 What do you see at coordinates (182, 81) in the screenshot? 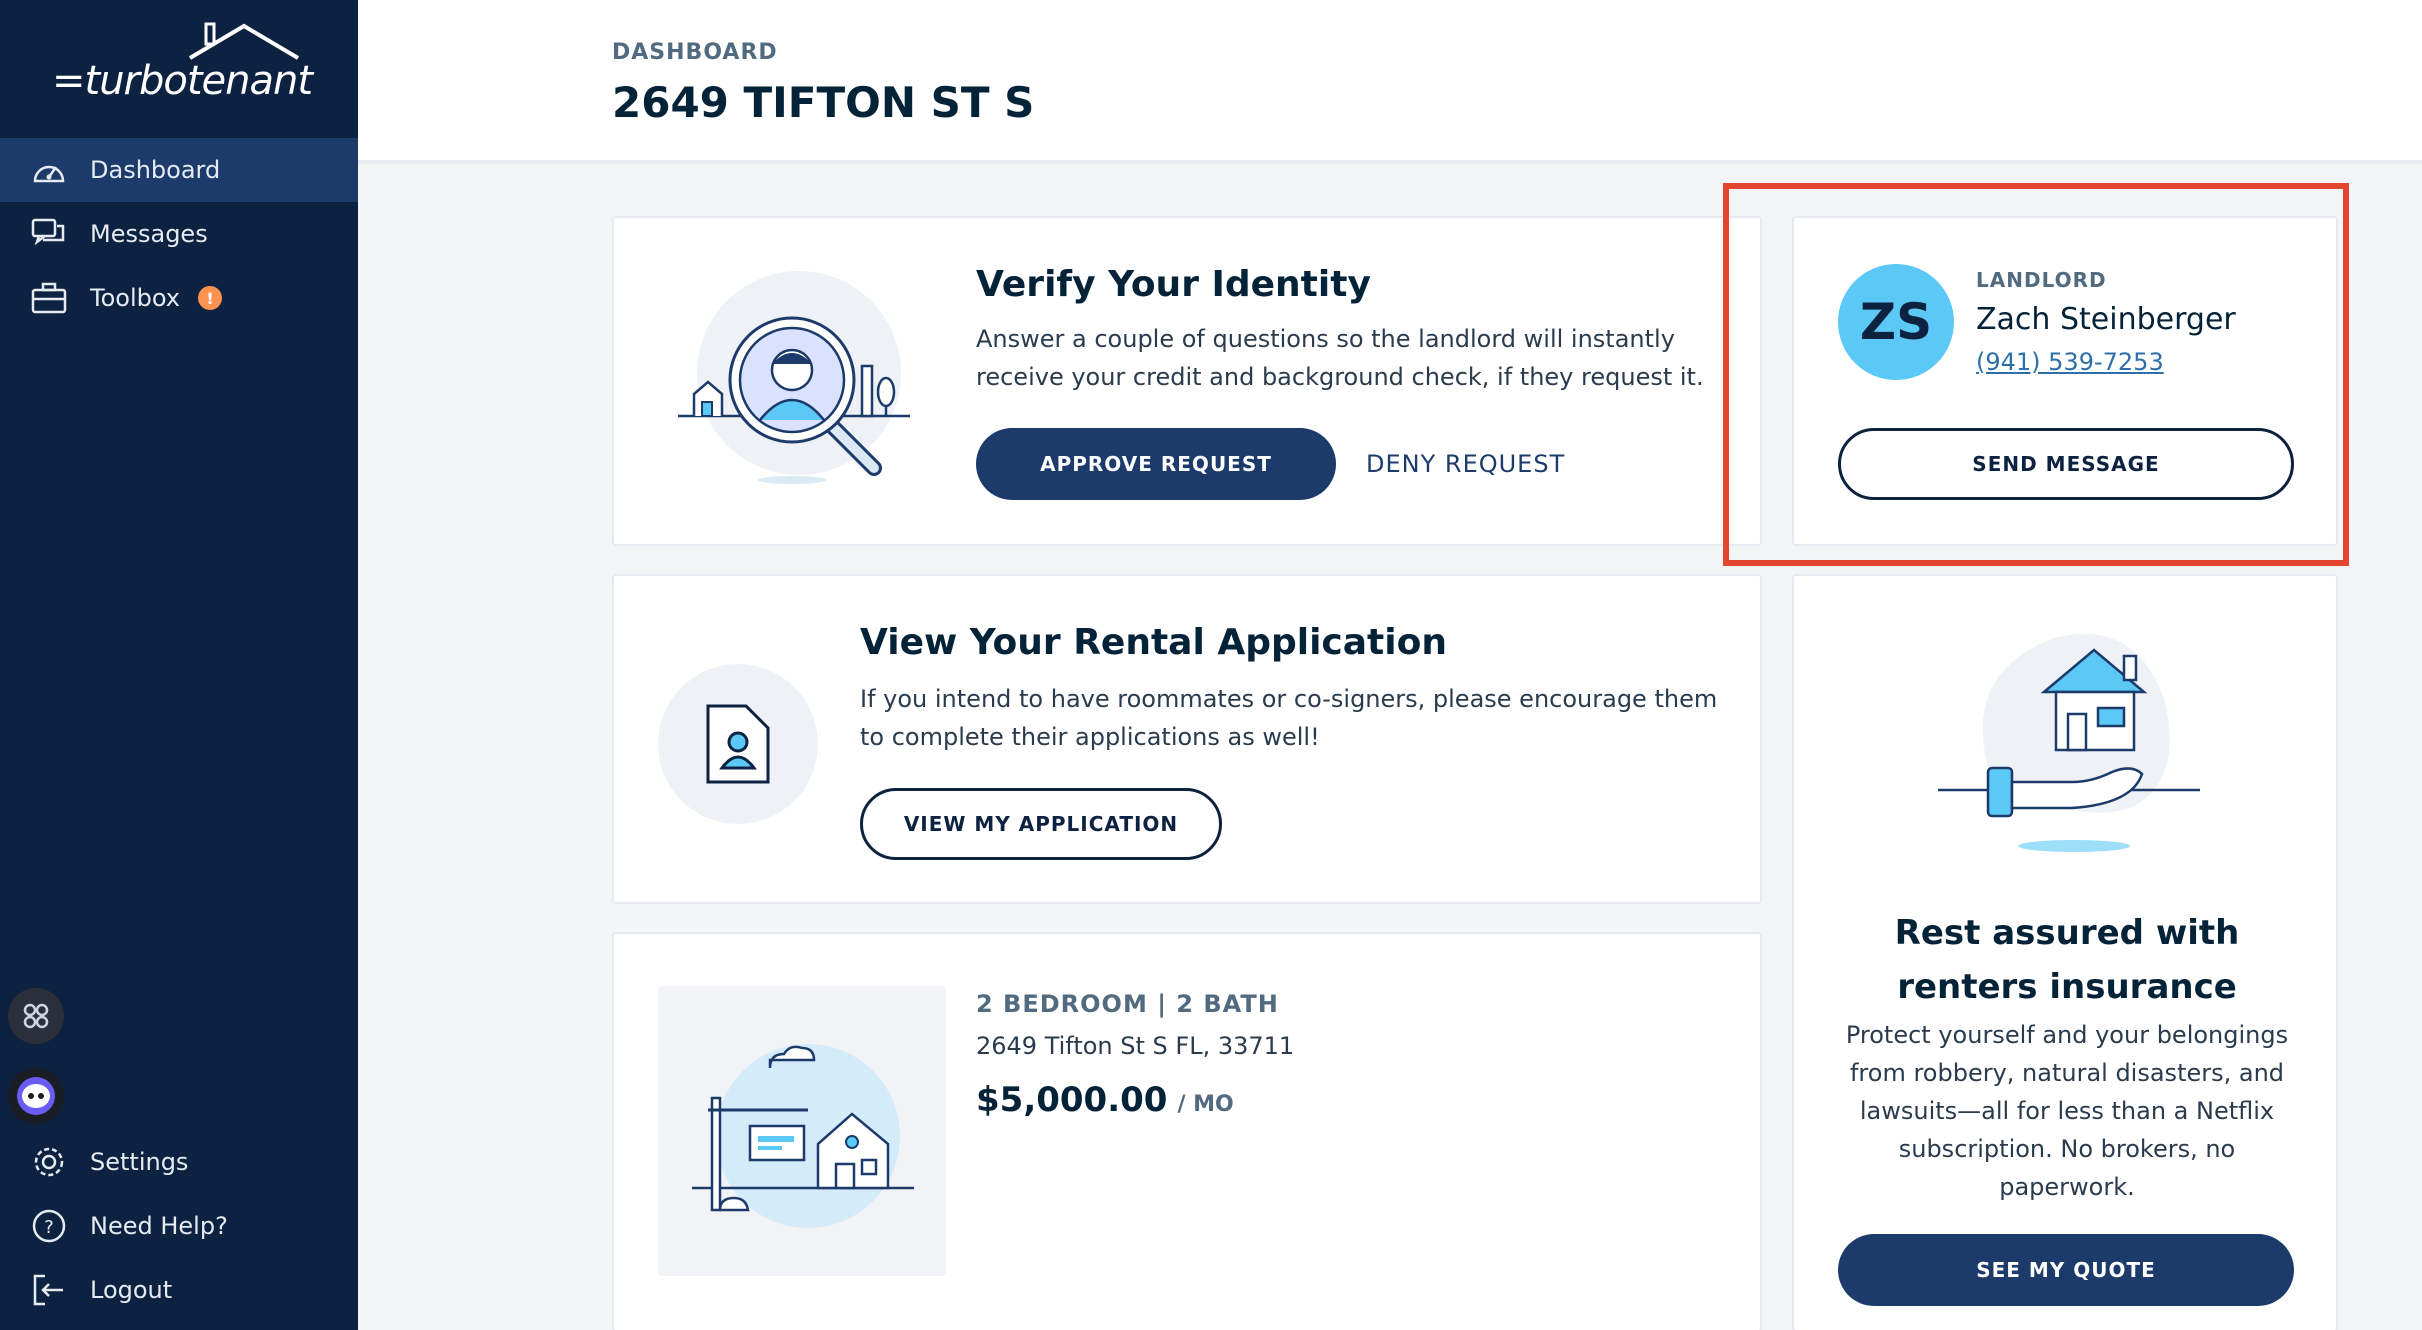
I see `logo-wordmark: =turbotenant` at bounding box center [182, 81].